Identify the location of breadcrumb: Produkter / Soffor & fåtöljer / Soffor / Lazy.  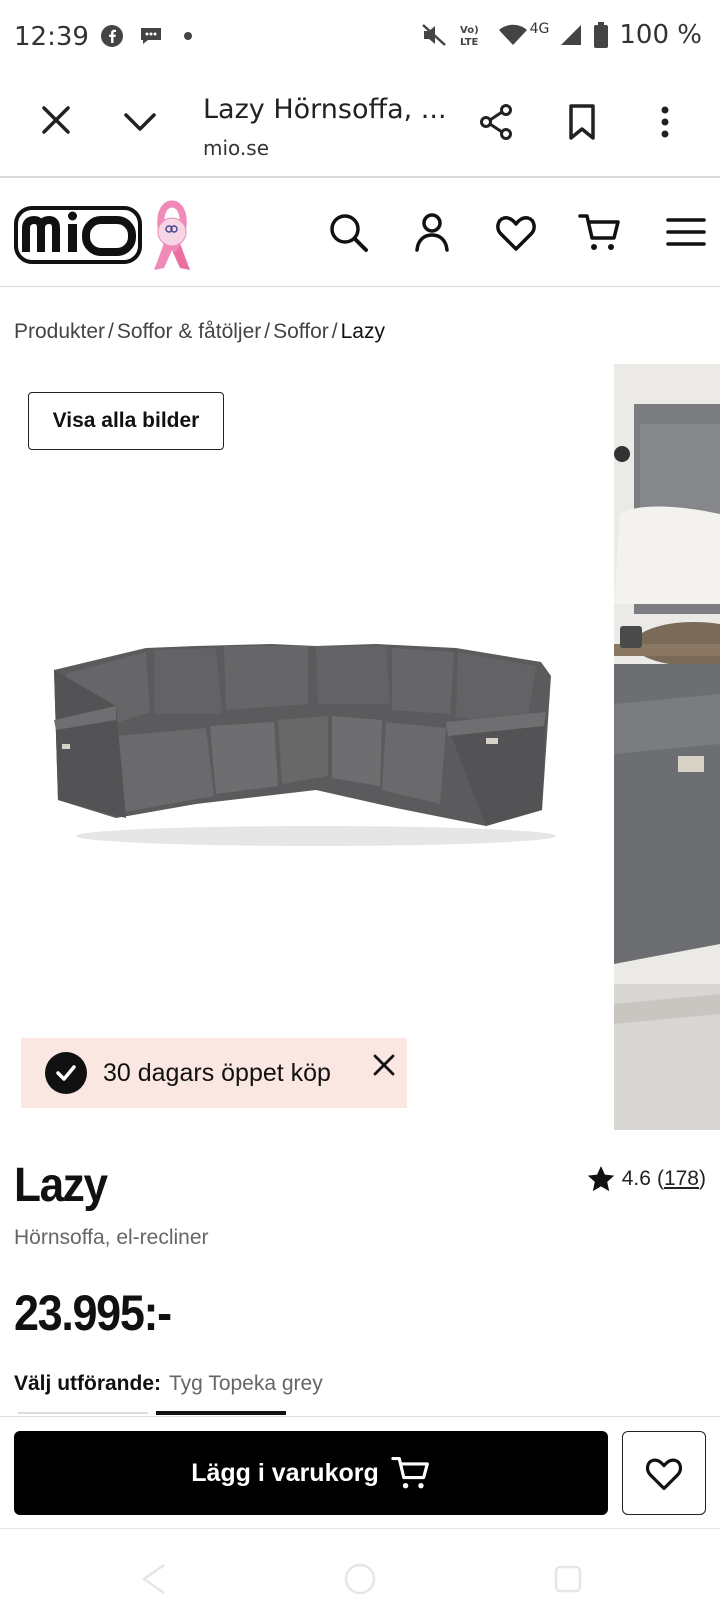
(199, 332).